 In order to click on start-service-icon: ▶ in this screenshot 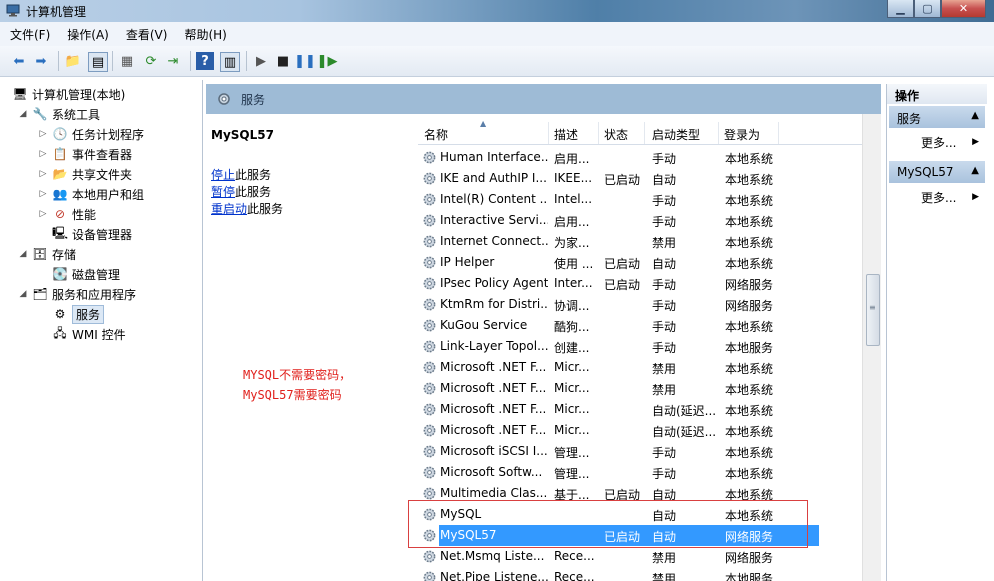, I will do `click(261, 61)`.